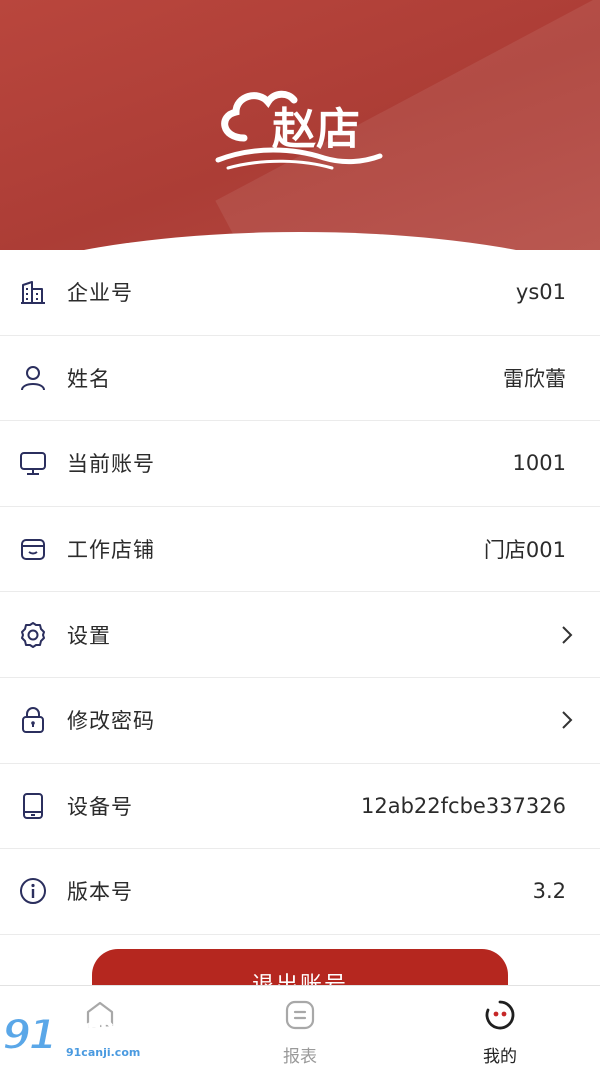 The width and height of the screenshot is (600, 1067). Describe the element at coordinates (300, 464) in the screenshot. I see `row-current-account: 当前账号 1001` at that location.